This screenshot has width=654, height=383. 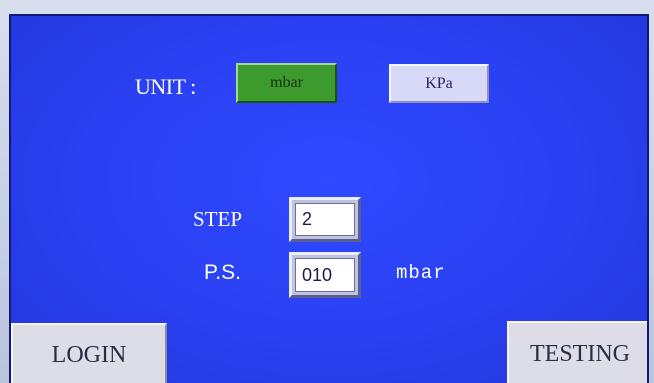 What do you see at coordinates (439, 83) in the screenshot?
I see `unit-kpa-button: KPa` at bounding box center [439, 83].